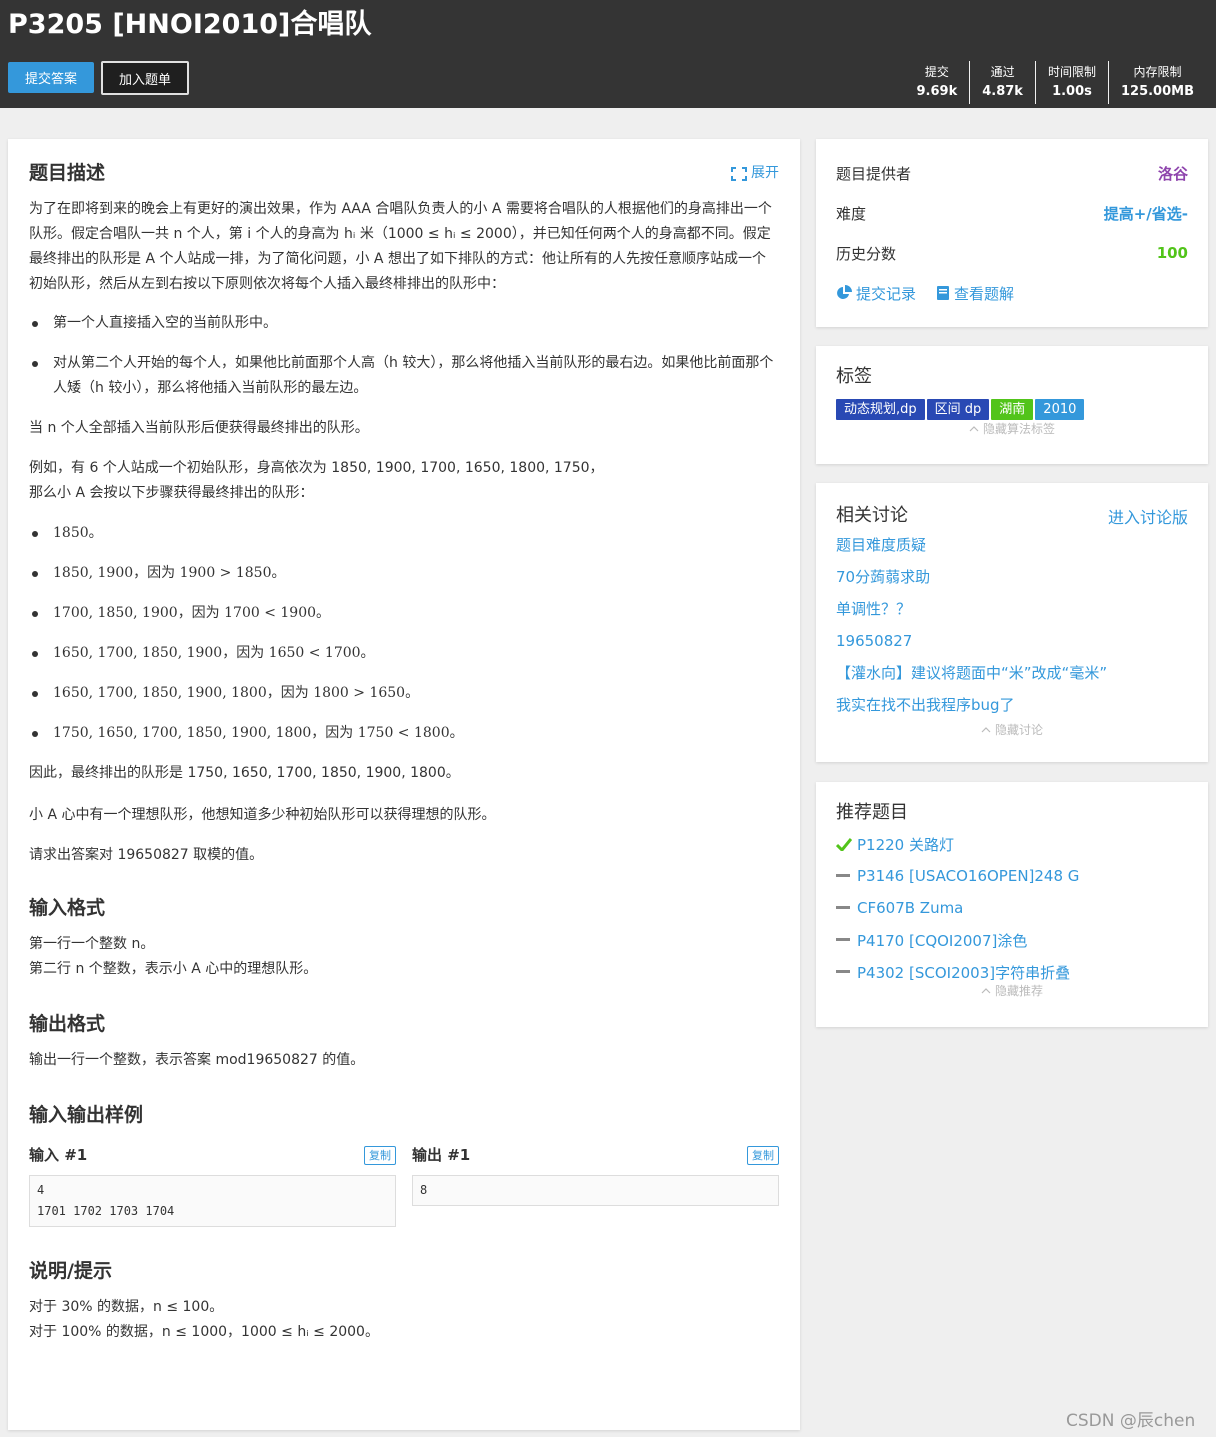 The image size is (1216, 1437). I want to click on sample-output: 输出 #1 复制 8, so click(595, 1185).